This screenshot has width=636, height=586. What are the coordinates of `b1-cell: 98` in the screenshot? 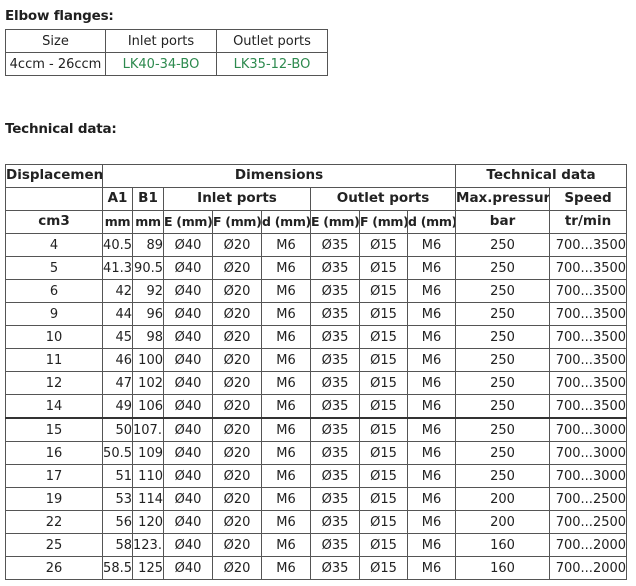 It's located at (148, 337).